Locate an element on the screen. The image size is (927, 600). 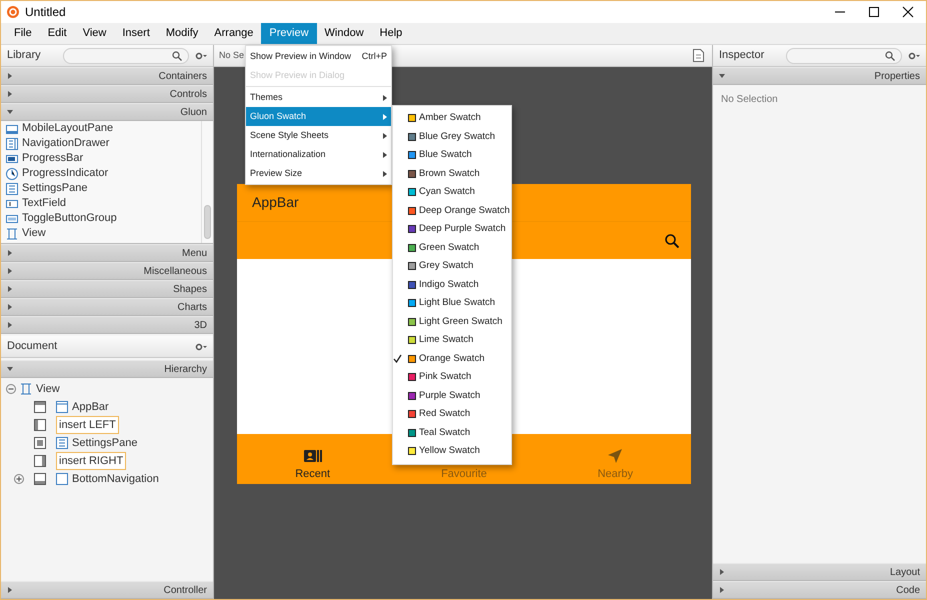
menu-item: Edit is located at coordinates (57, 33).